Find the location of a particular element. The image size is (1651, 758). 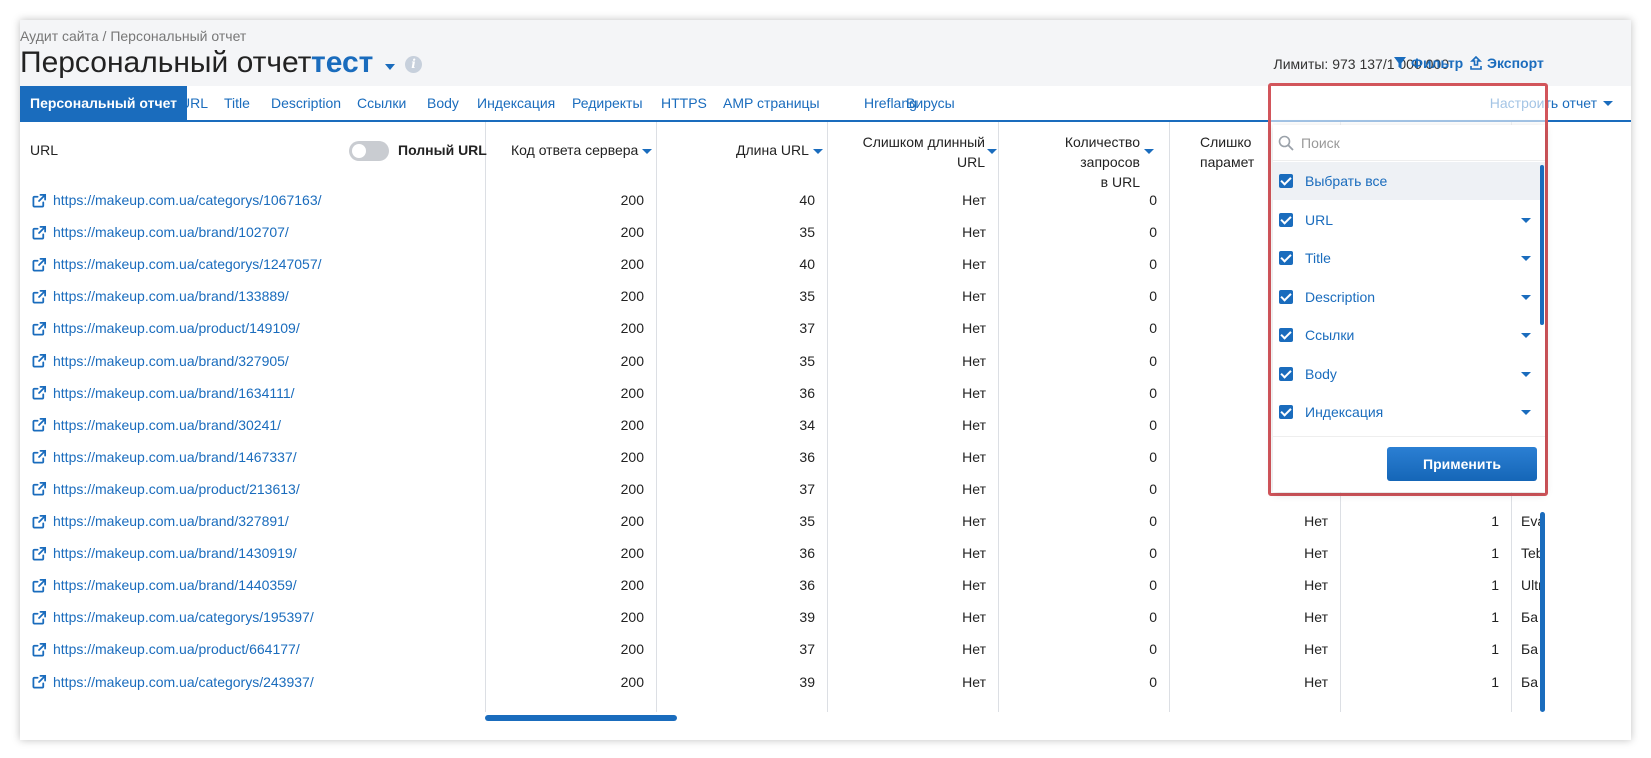

column-option-body: Body is located at coordinates (1409, 374).